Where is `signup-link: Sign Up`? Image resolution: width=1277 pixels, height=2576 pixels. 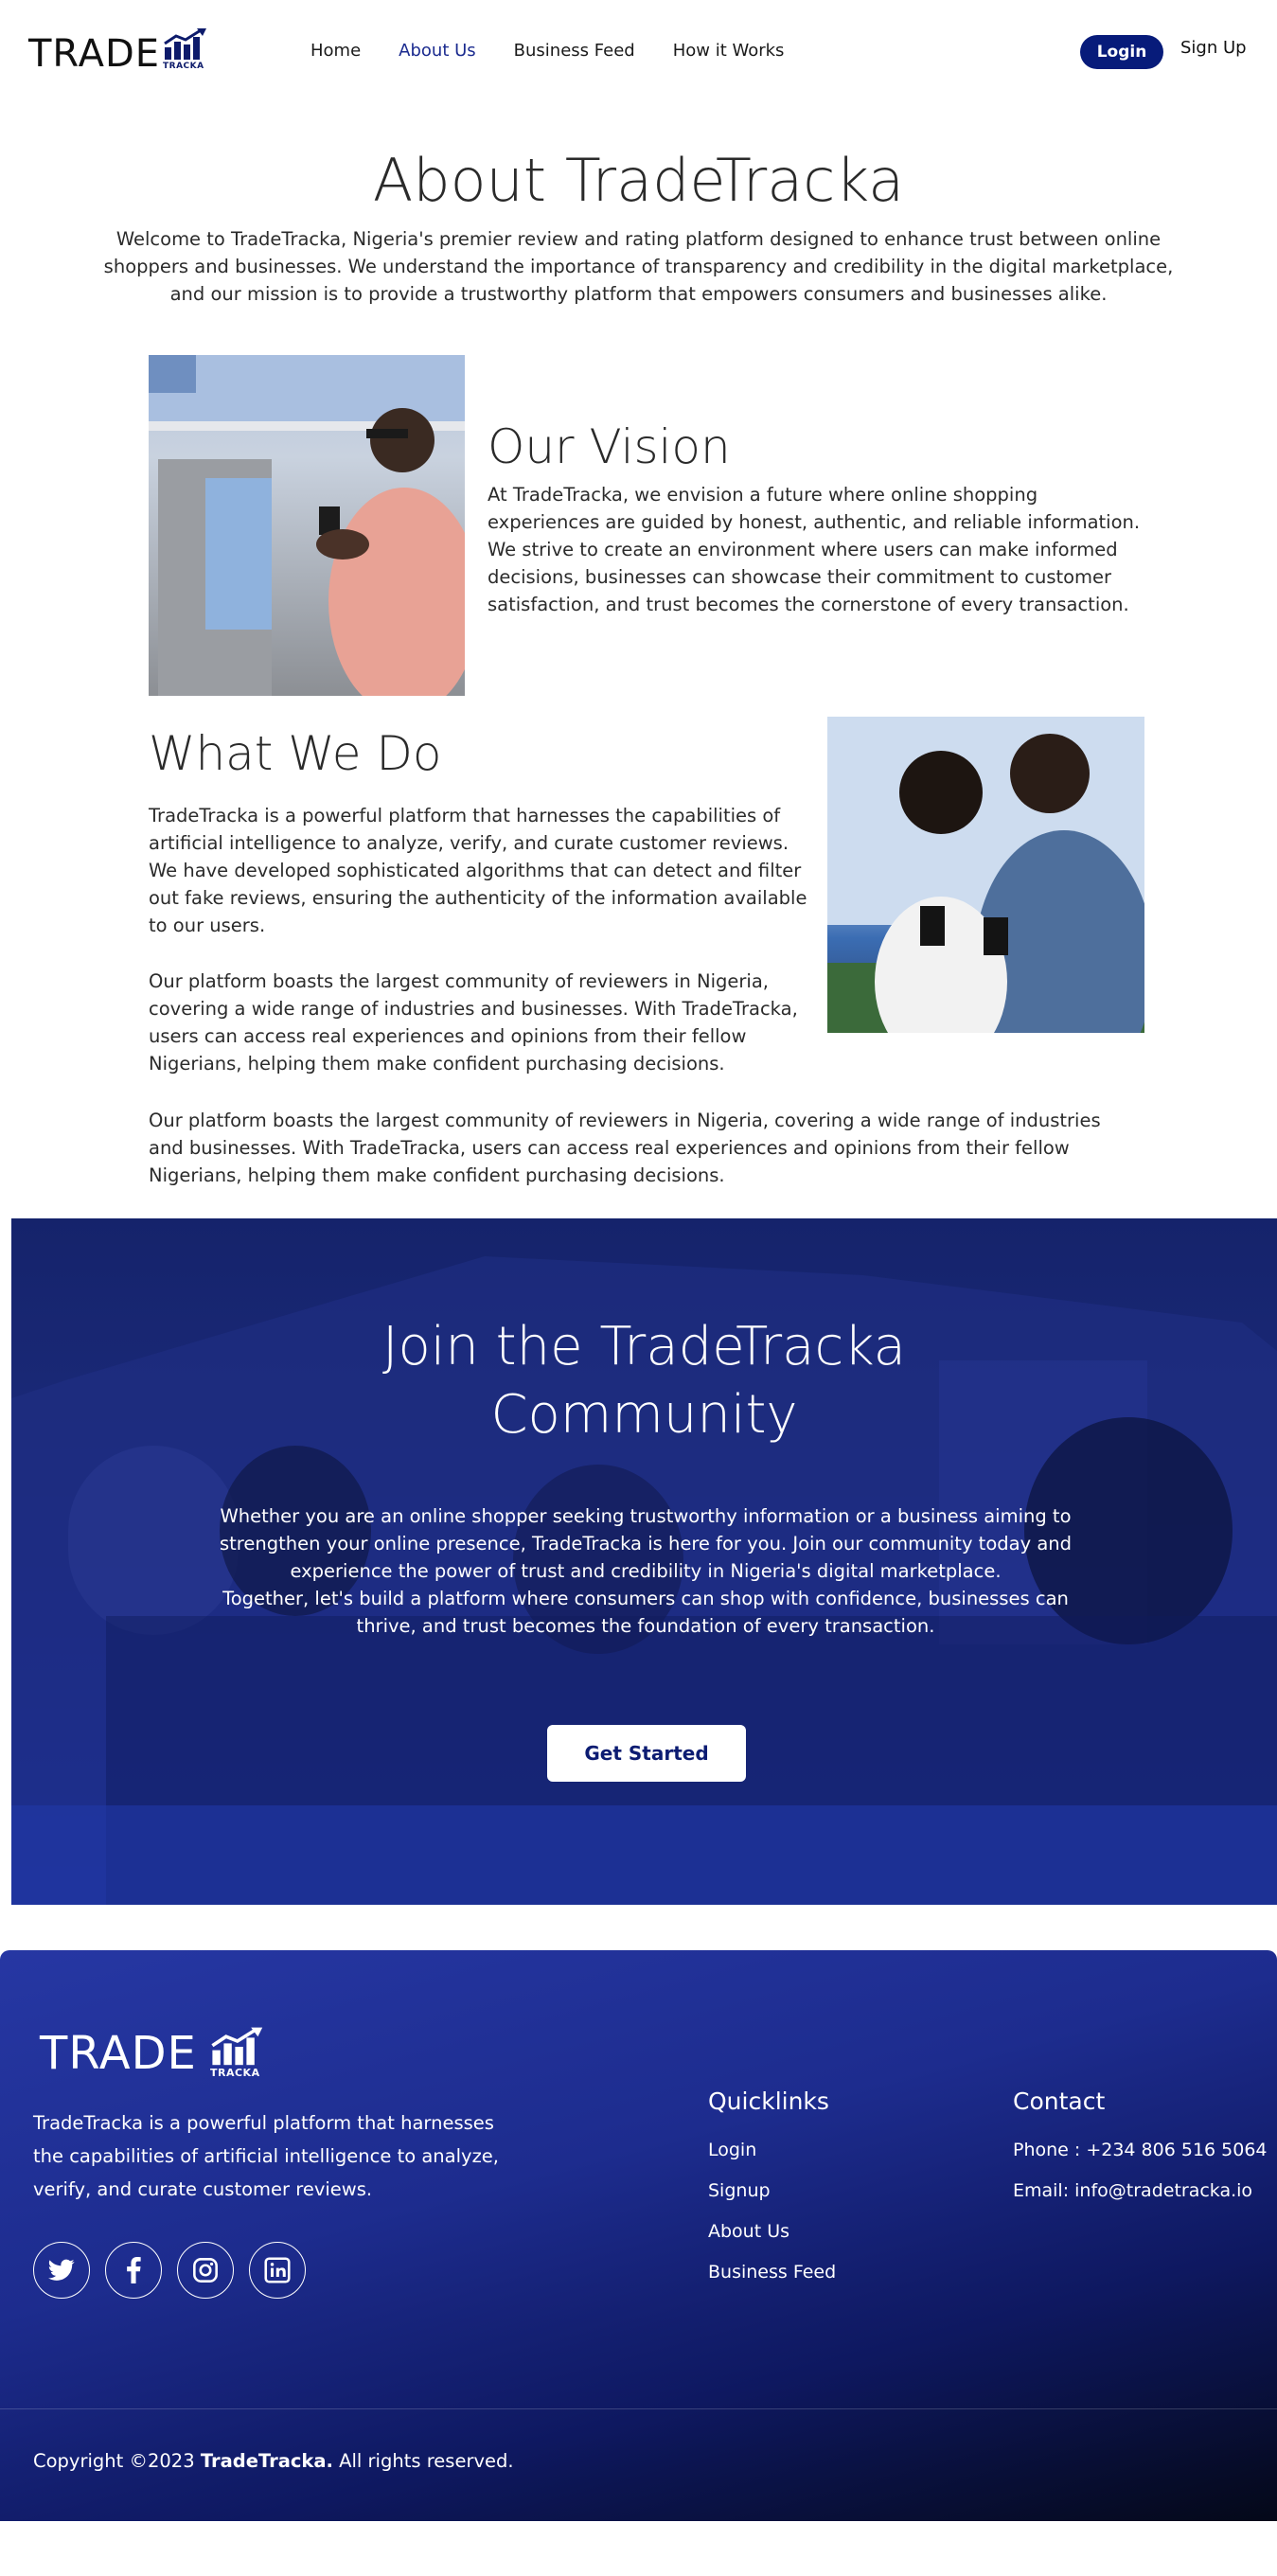 signup-link: Sign Up is located at coordinates (1213, 48).